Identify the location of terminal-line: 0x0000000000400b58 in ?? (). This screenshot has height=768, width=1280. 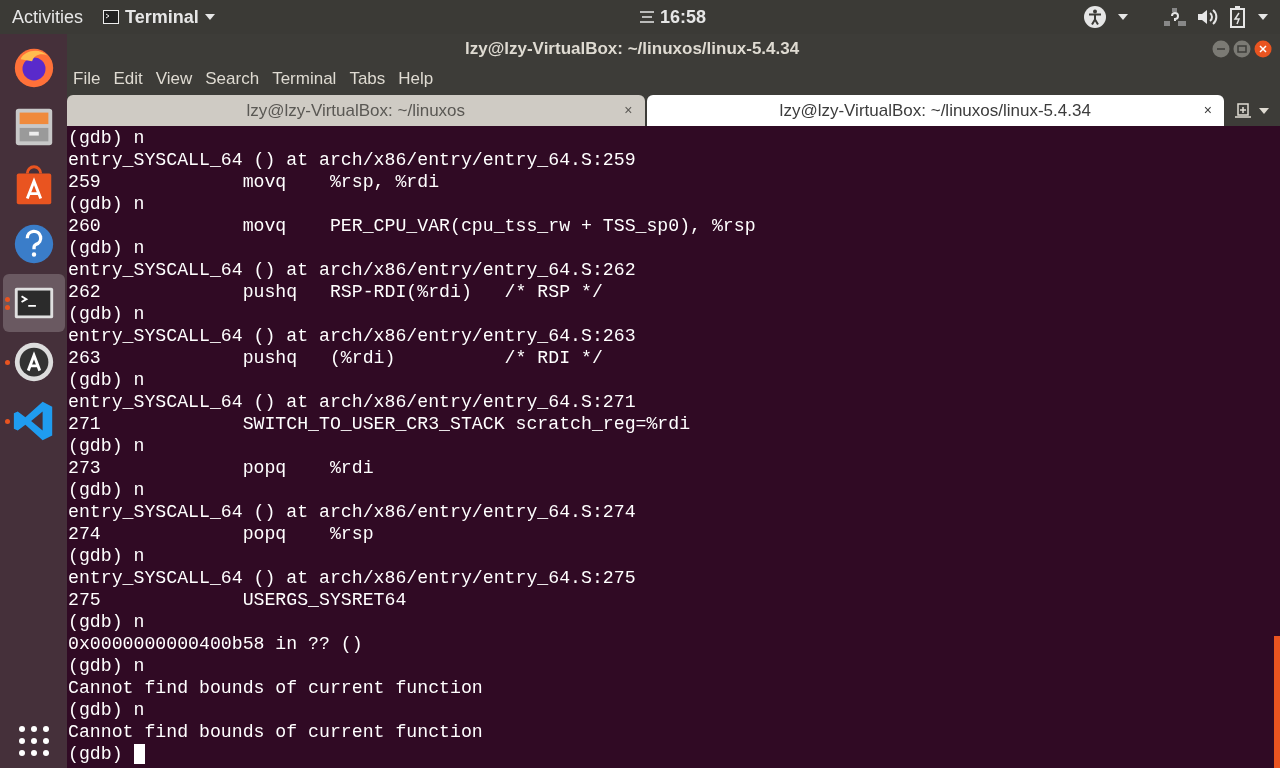
(216, 644).